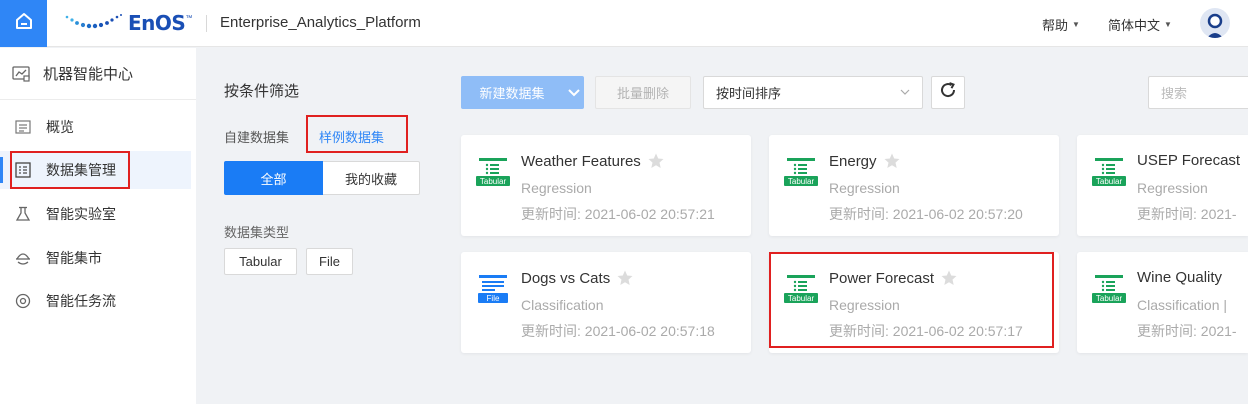  I want to click on sidebar-item-label: 智能任务流, so click(81, 301).